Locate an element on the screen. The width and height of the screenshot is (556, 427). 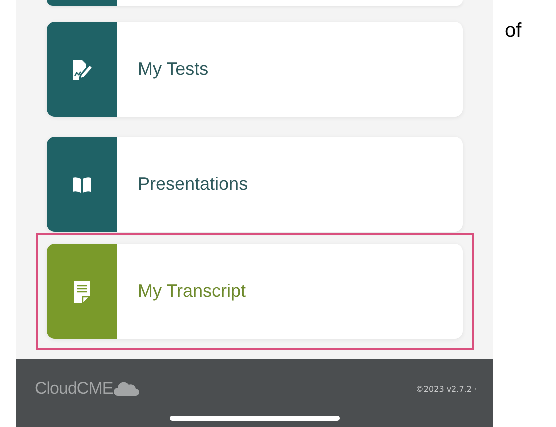
version-text: ©2023 v2.7.2 · is located at coordinates (446, 389).